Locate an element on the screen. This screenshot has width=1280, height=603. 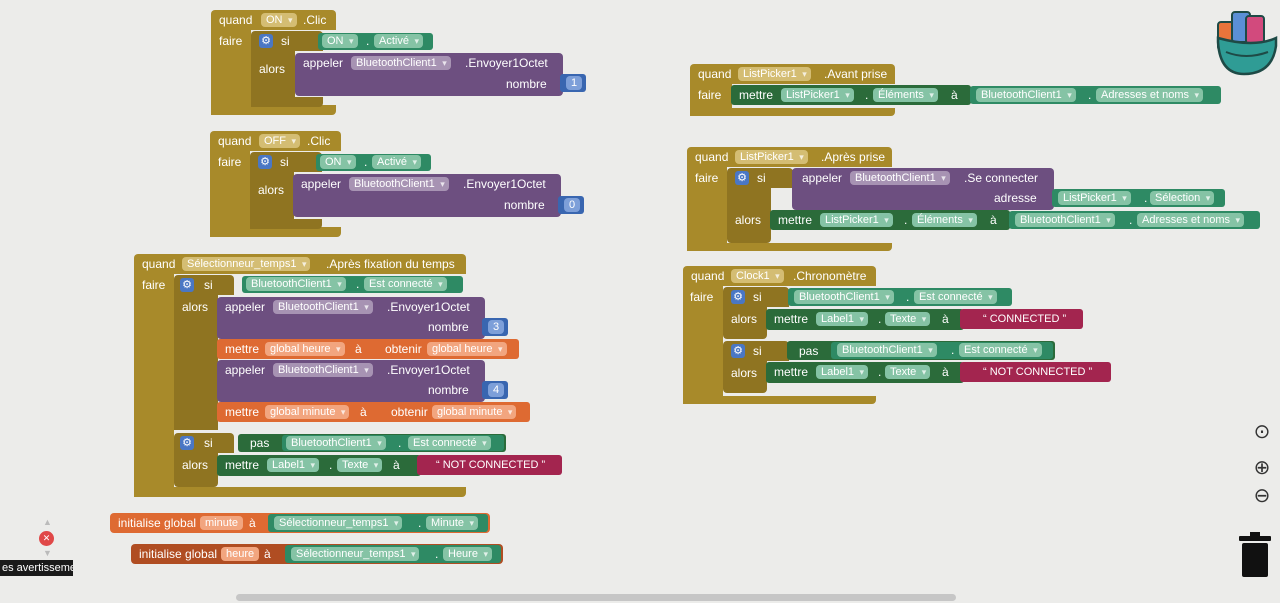
variable-name: minute is located at coordinates (222, 523).